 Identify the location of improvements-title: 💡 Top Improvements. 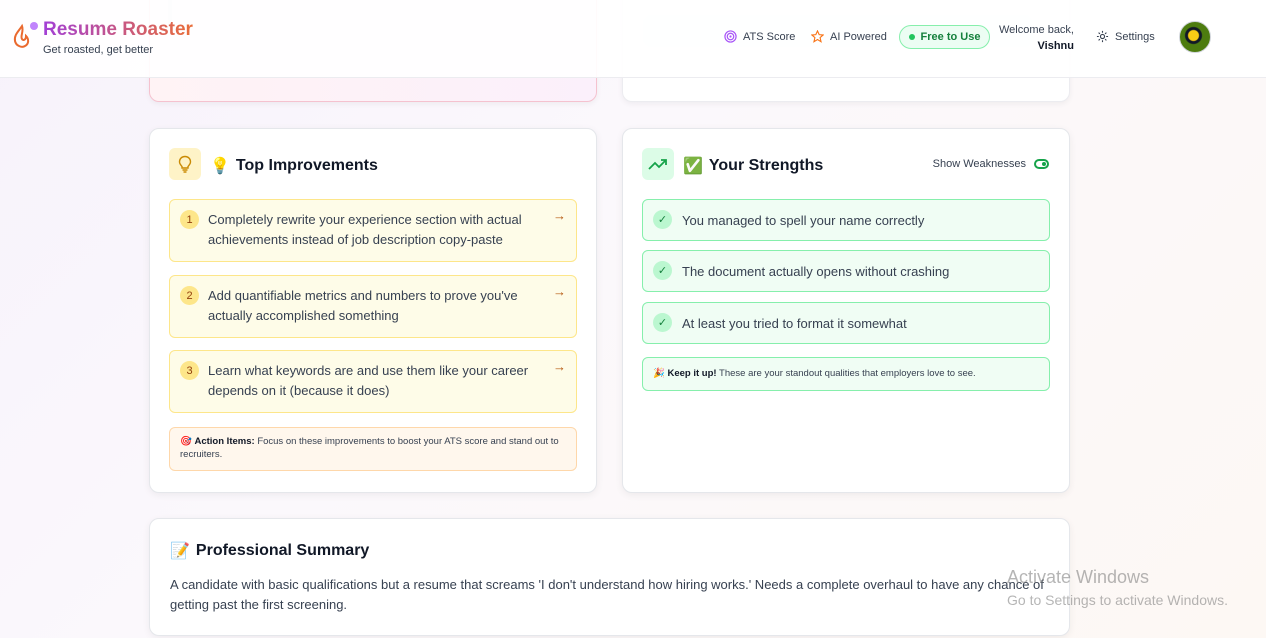
(294, 166).